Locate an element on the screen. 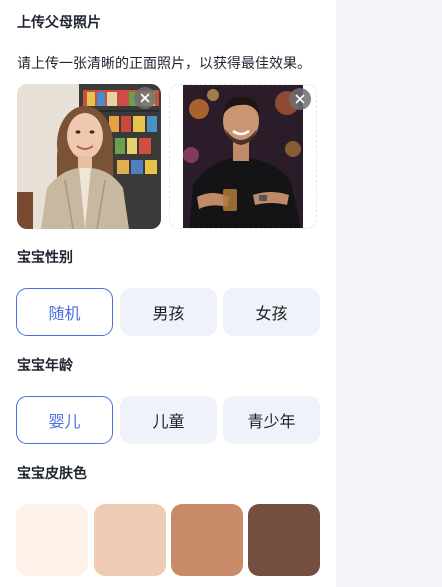 Image resolution: width=442 pixels, height=587 pixels. age-option-child: 儿童 is located at coordinates (168, 420).